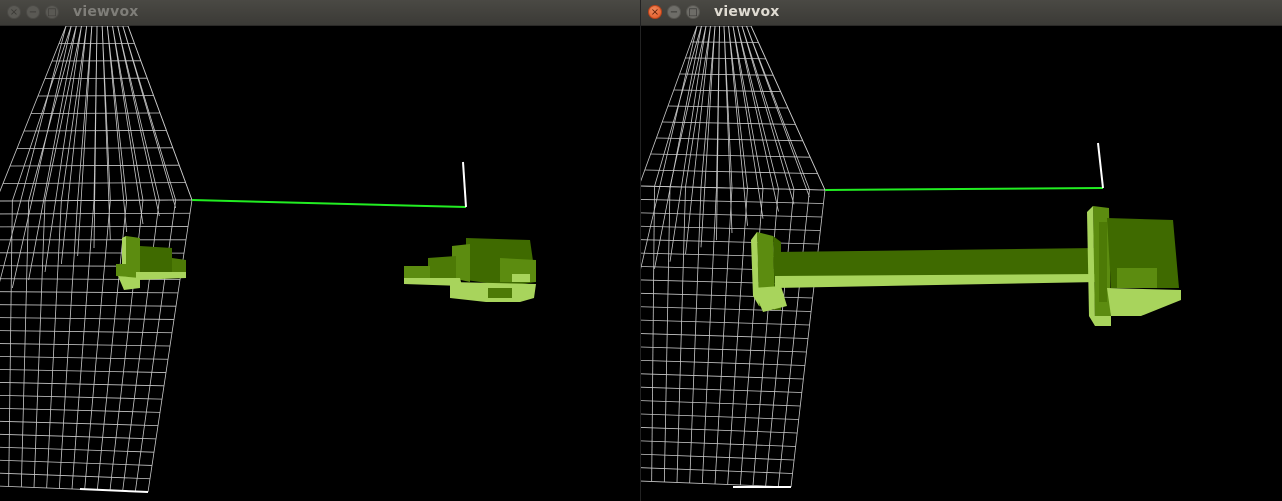 Image resolution: width=1282 pixels, height=501 pixels. Describe the element at coordinates (966, 266) in the screenshot. I see `voxel-object-connected` at that location.